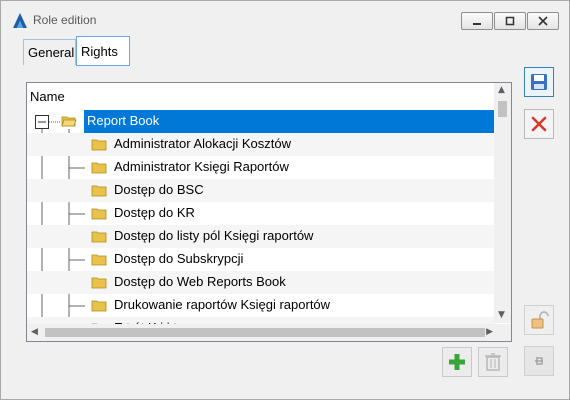 The width and height of the screenshot is (570, 400). I want to click on unlock-button, so click(539, 320).